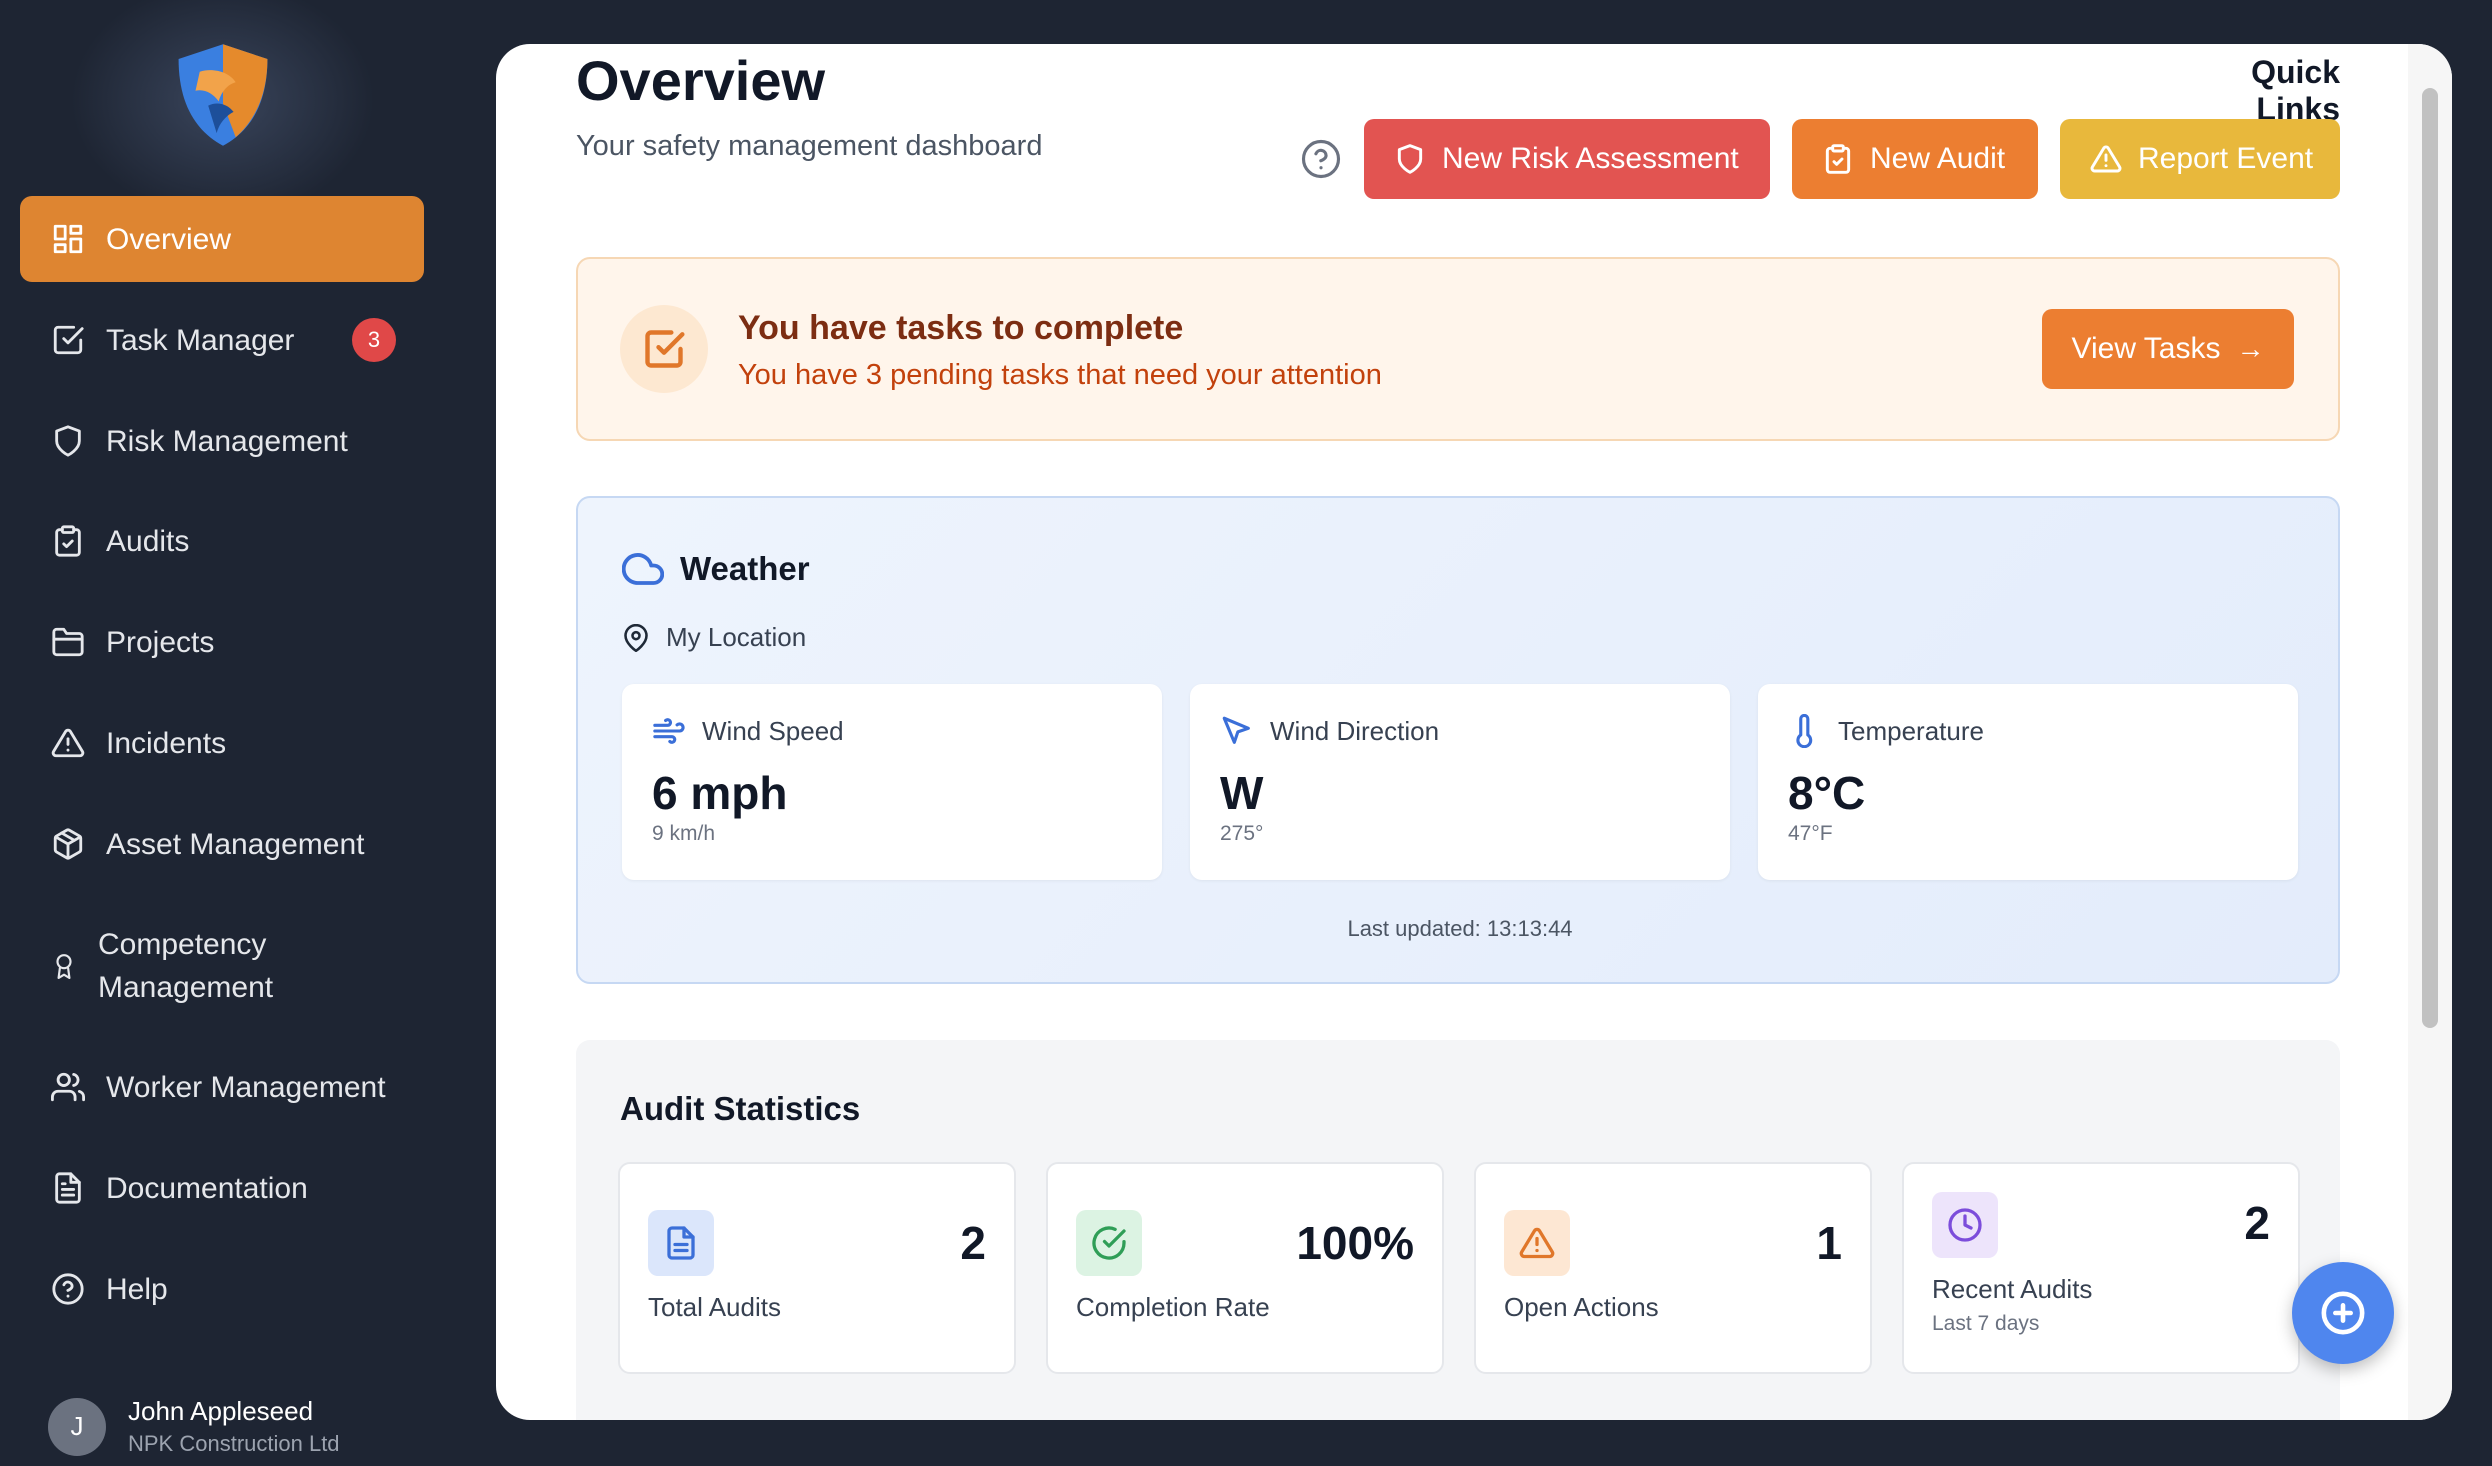 The height and width of the screenshot is (1466, 2492). I want to click on completion-rate-value: 100%, so click(1355, 1243).